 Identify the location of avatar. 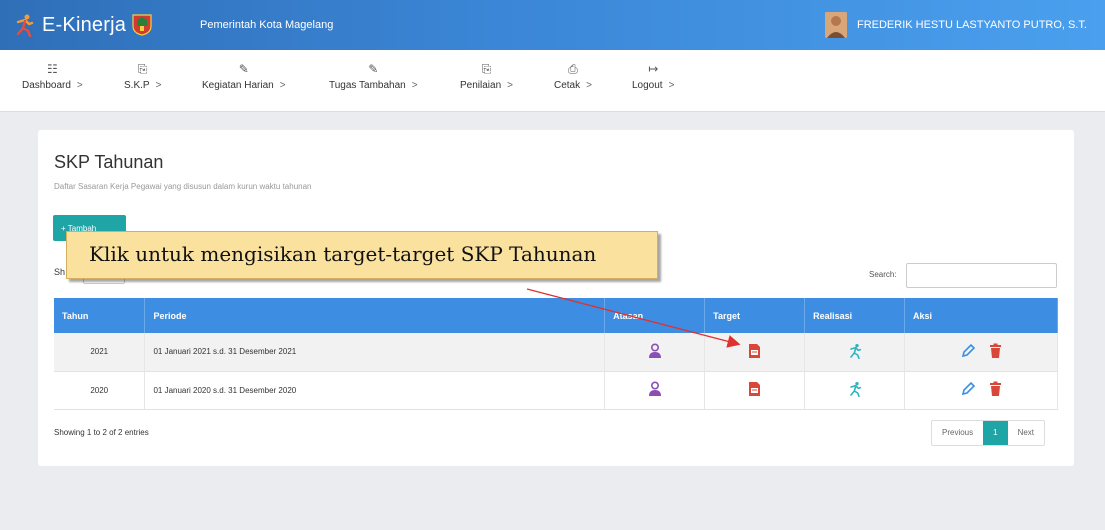
(835, 25).